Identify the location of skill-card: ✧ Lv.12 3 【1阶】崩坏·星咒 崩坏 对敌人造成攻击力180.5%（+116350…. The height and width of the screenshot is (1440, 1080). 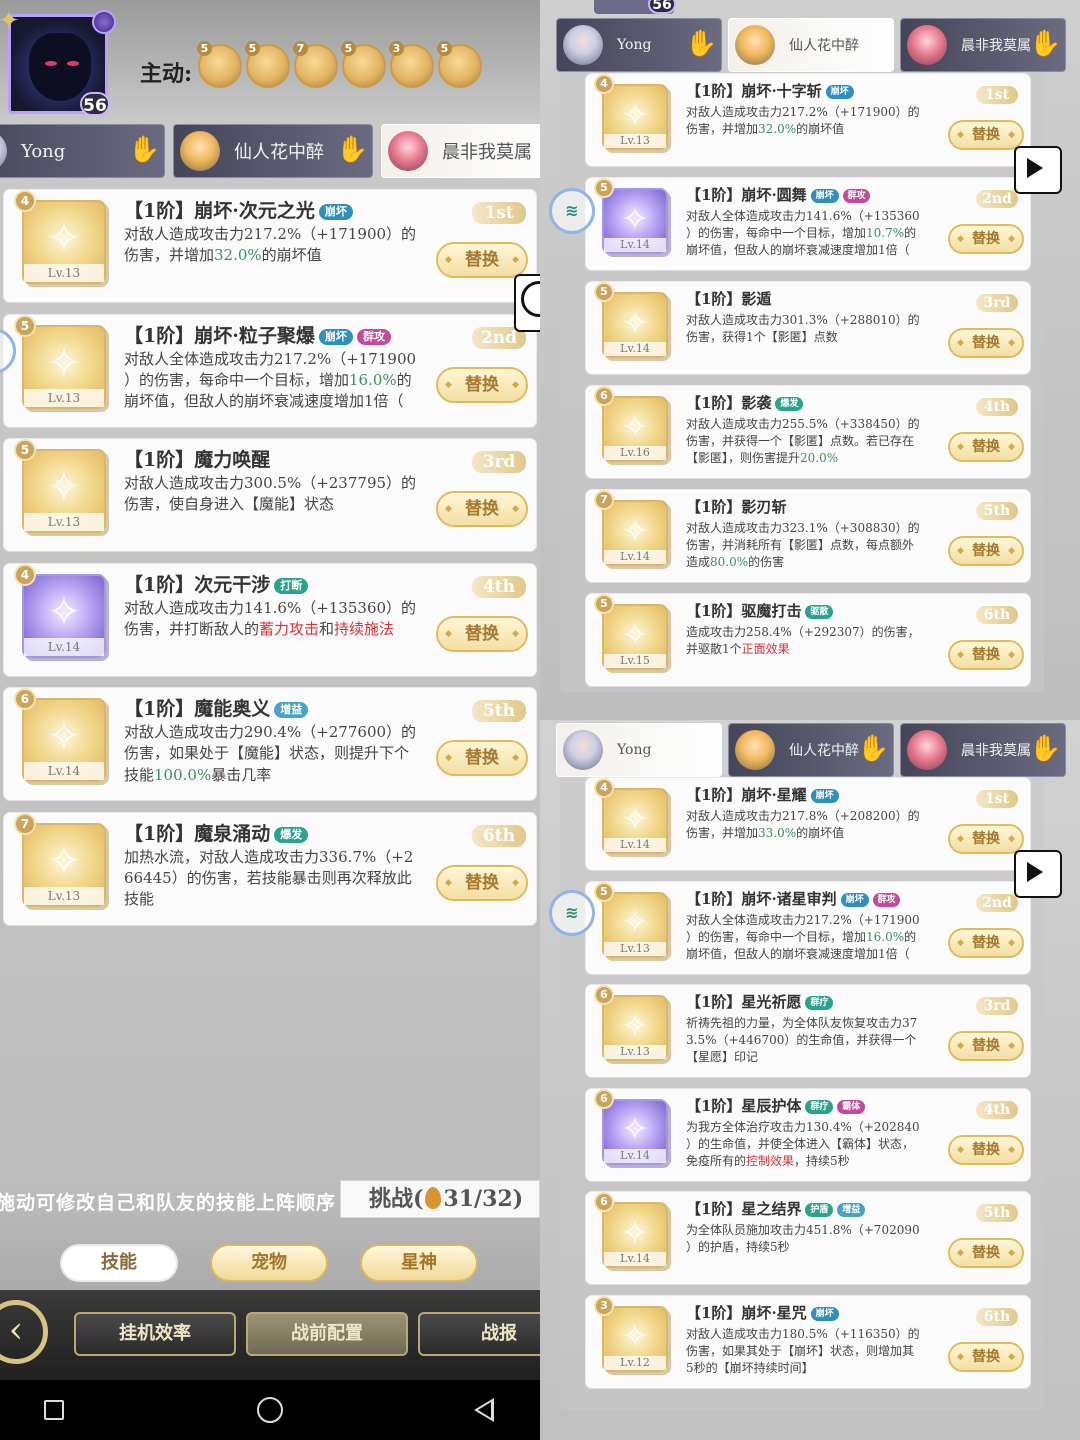
(808, 1341).